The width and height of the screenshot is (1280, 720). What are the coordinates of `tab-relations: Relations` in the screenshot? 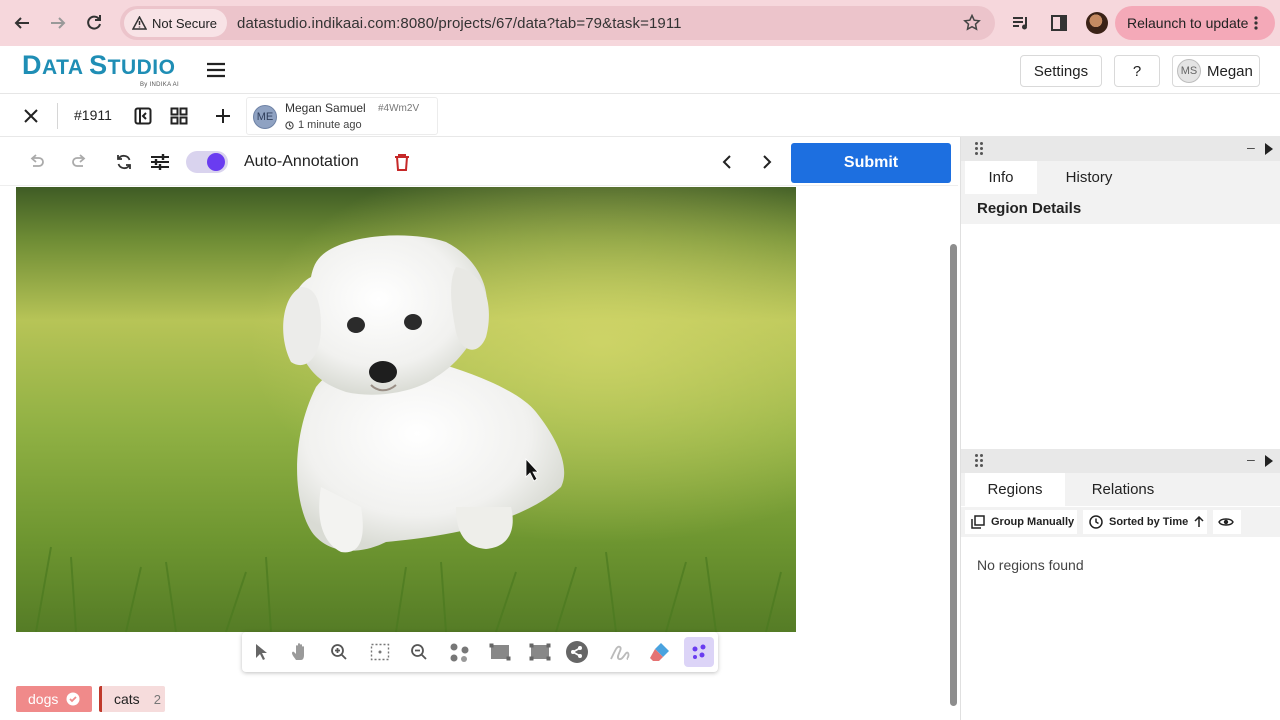 It's located at (1123, 489).